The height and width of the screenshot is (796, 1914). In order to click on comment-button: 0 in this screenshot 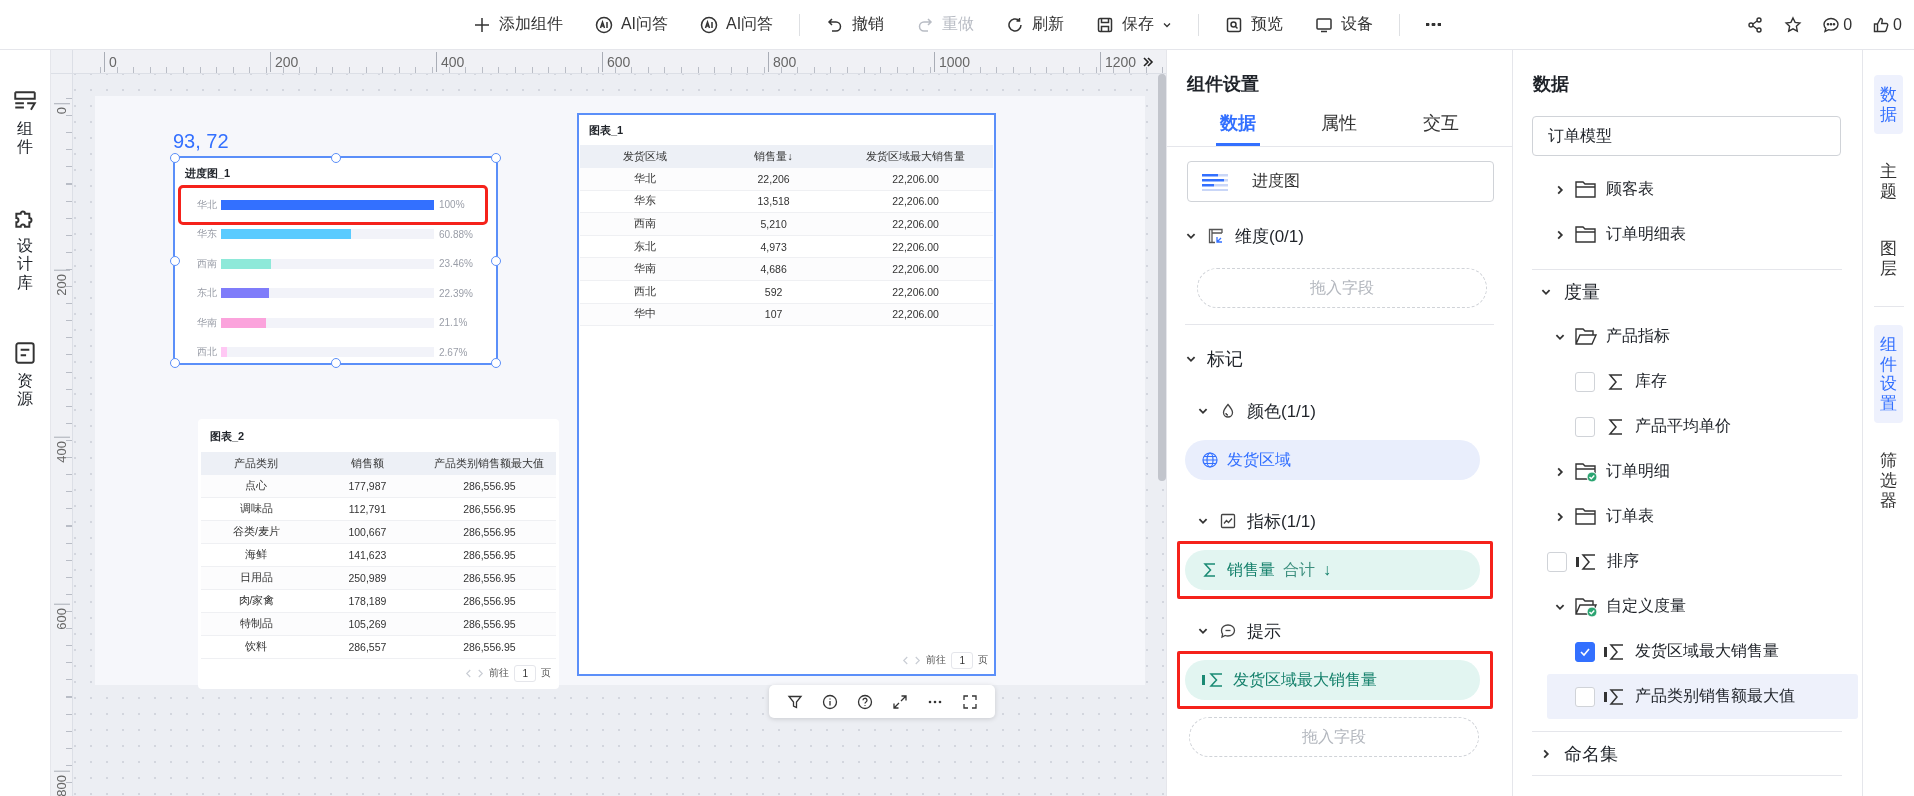, I will do `click(1837, 24)`.